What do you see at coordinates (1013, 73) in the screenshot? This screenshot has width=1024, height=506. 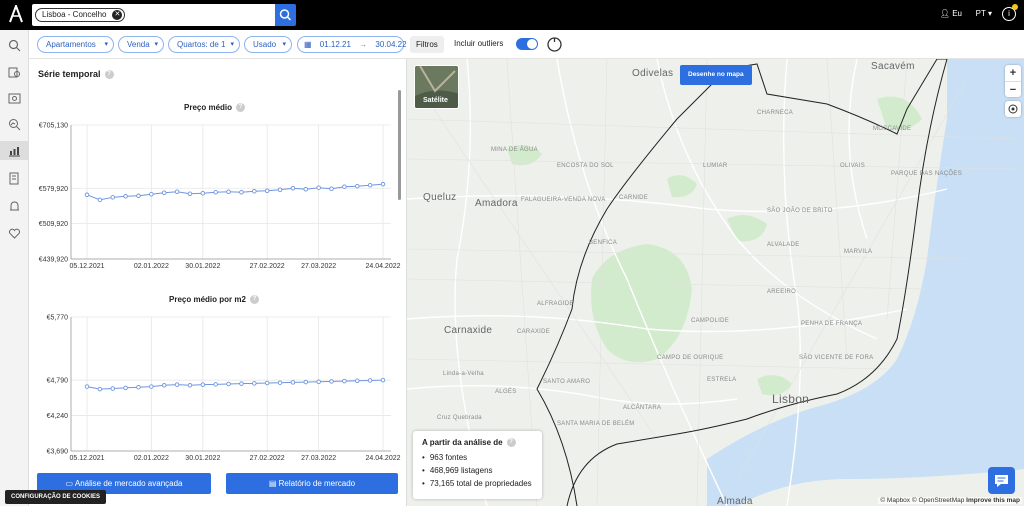 I see `zoom-in-button: +` at bounding box center [1013, 73].